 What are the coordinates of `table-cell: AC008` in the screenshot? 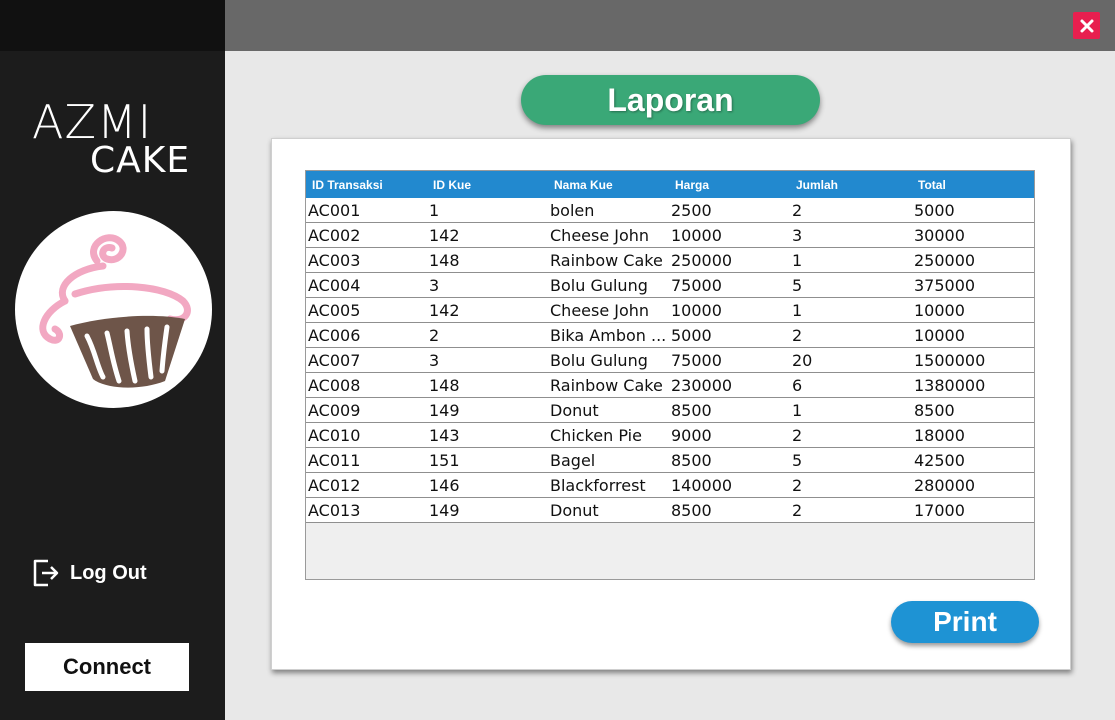 It's located at (334, 385).